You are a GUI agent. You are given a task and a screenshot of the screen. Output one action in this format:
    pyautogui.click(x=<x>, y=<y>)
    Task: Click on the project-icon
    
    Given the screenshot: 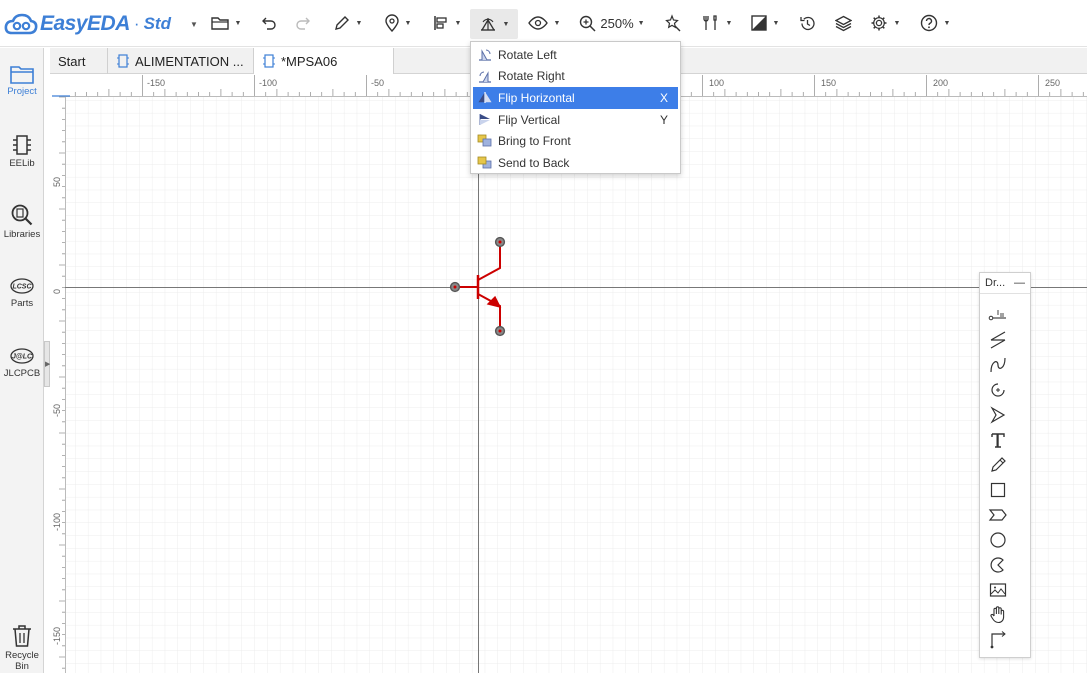 What is the action you would take?
    pyautogui.click(x=22, y=75)
    